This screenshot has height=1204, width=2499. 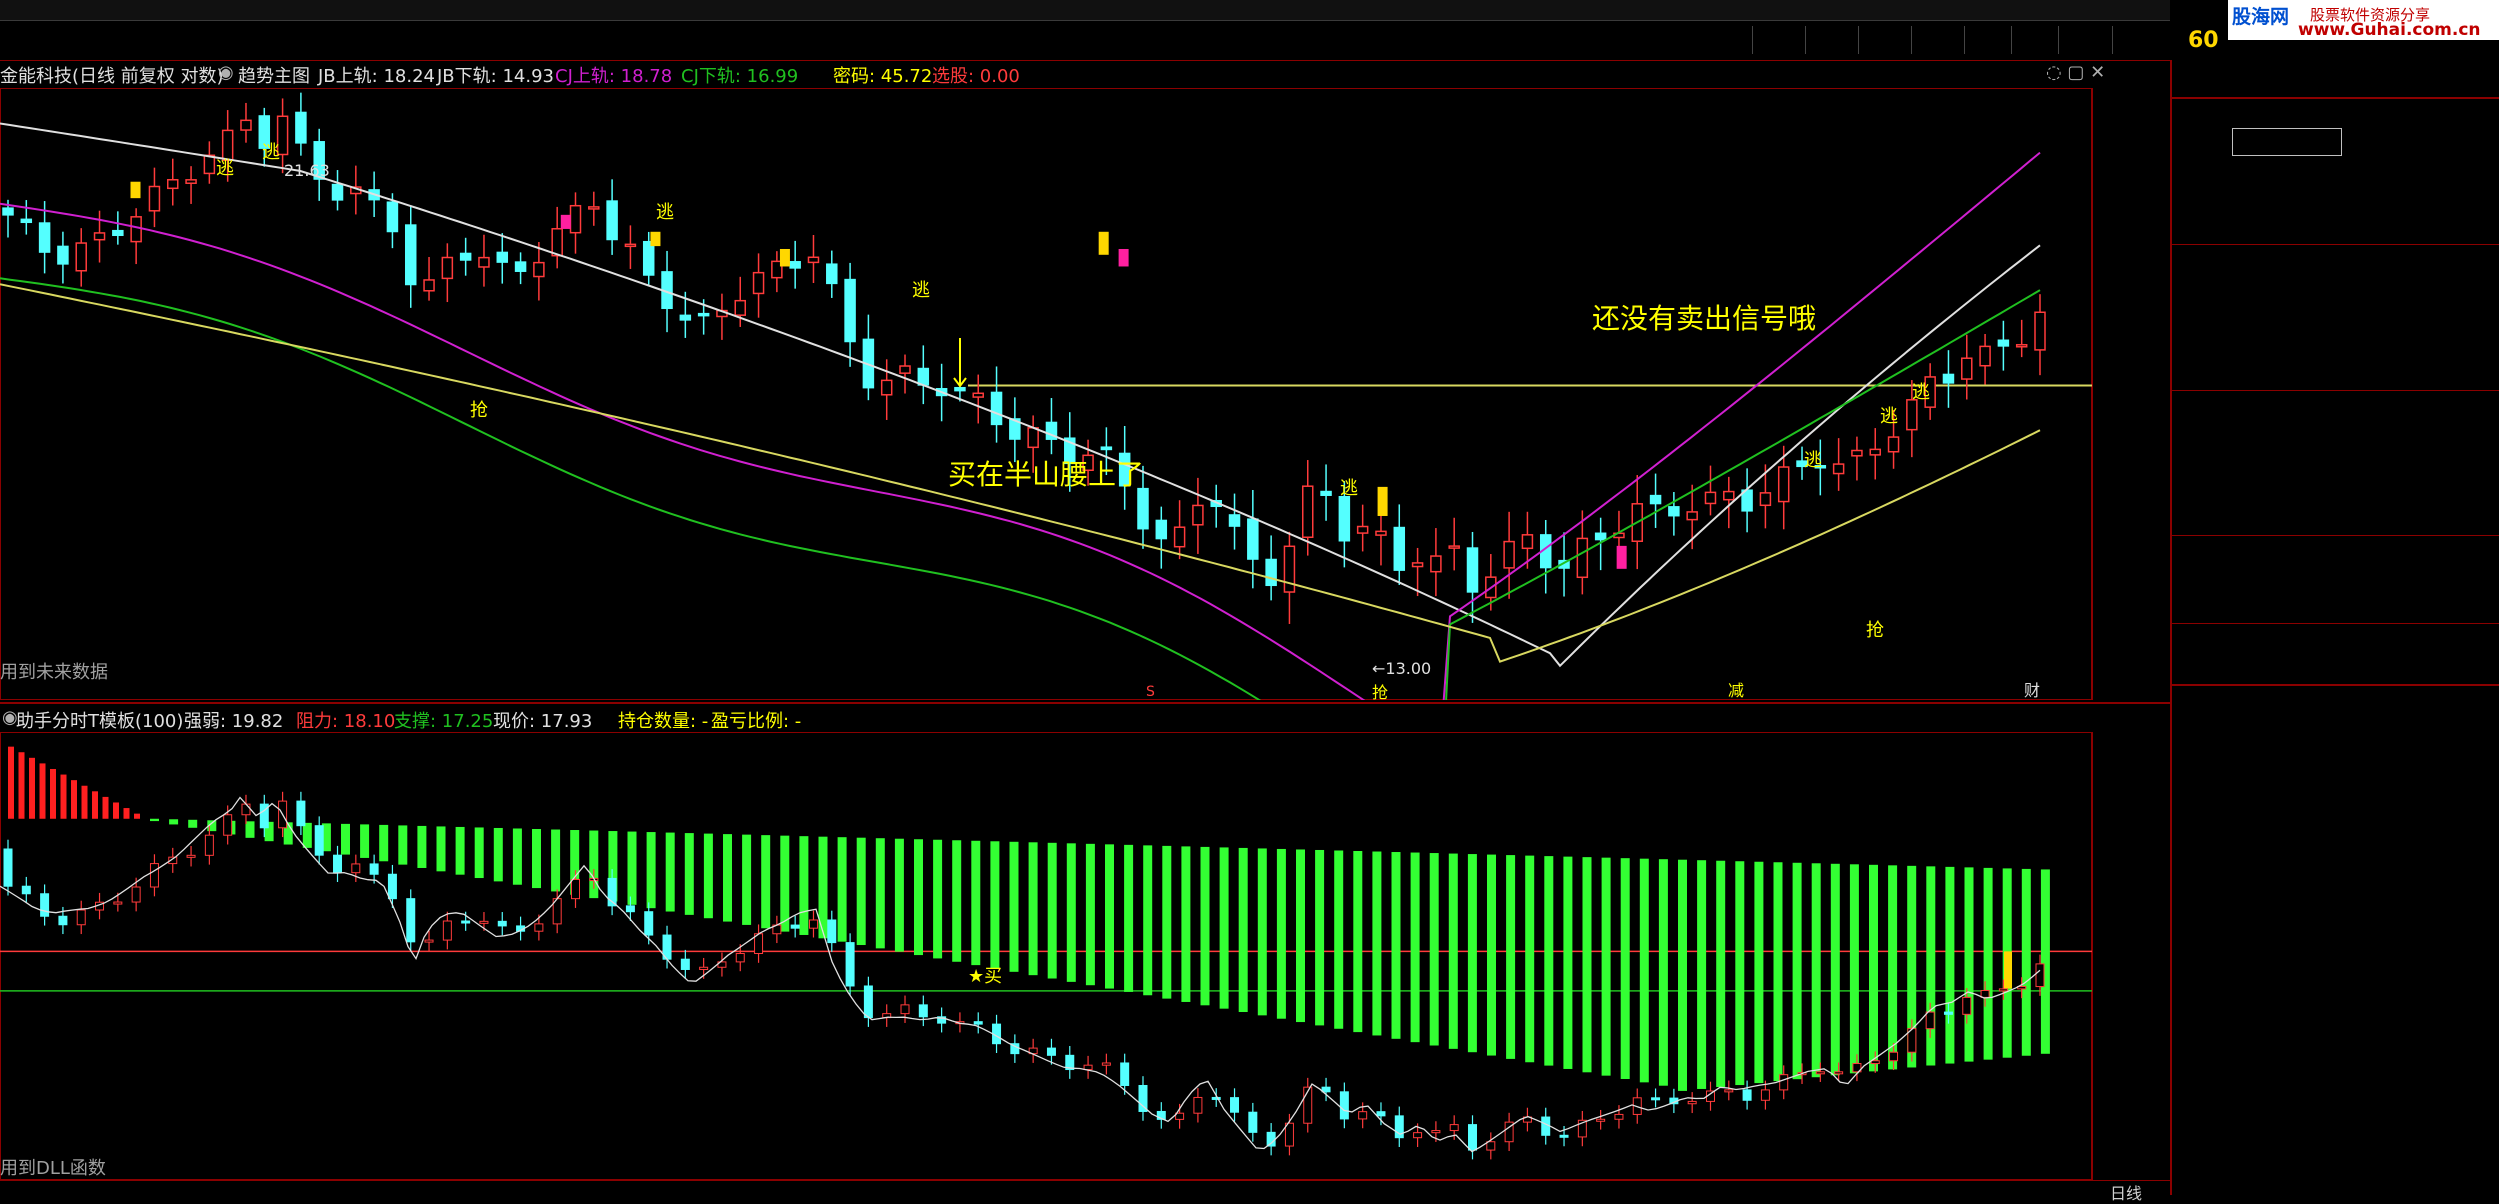 What do you see at coordinates (976, 76) in the screenshot?
I see `pick-value: 选股: 0.00` at bounding box center [976, 76].